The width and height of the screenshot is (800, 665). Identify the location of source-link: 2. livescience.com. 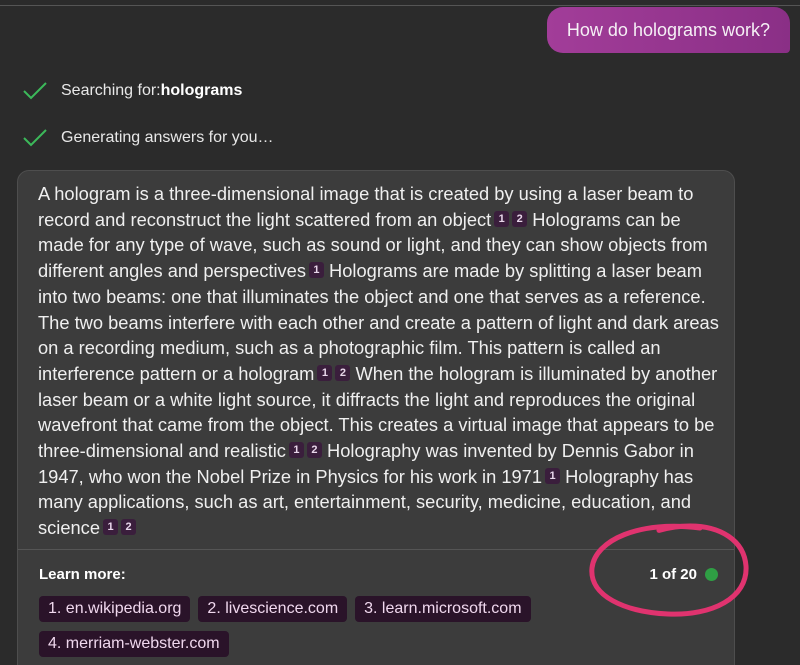
(273, 609).